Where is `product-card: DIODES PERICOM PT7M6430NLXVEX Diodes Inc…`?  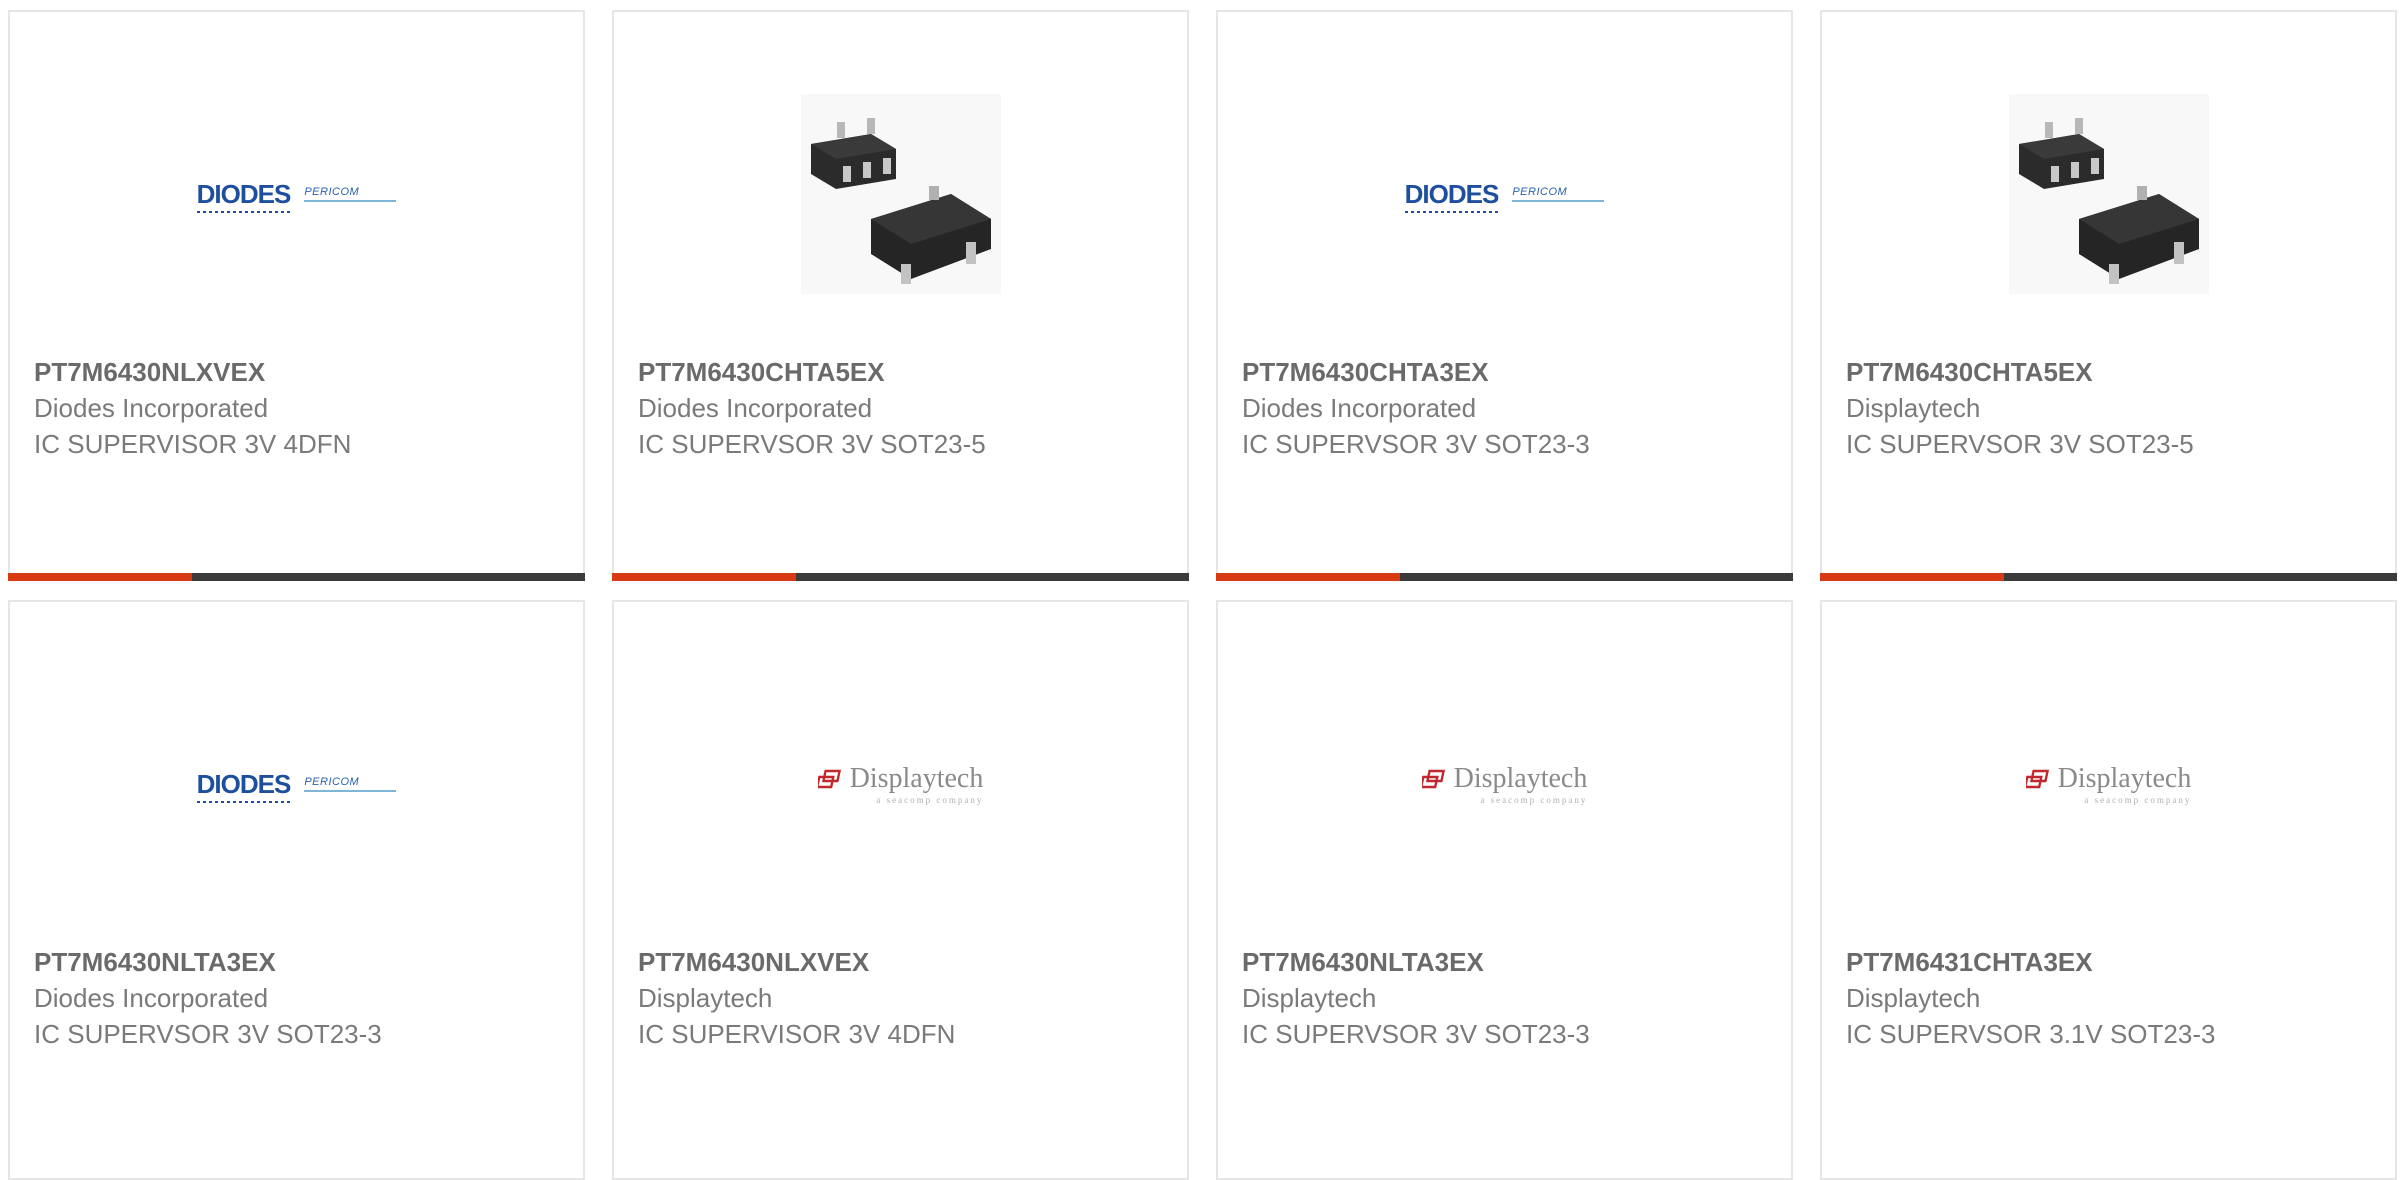
product-card: DIODES PERICOM PT7M6430NLXVEX Diodes Inc… is located at coordinates (296, 295).